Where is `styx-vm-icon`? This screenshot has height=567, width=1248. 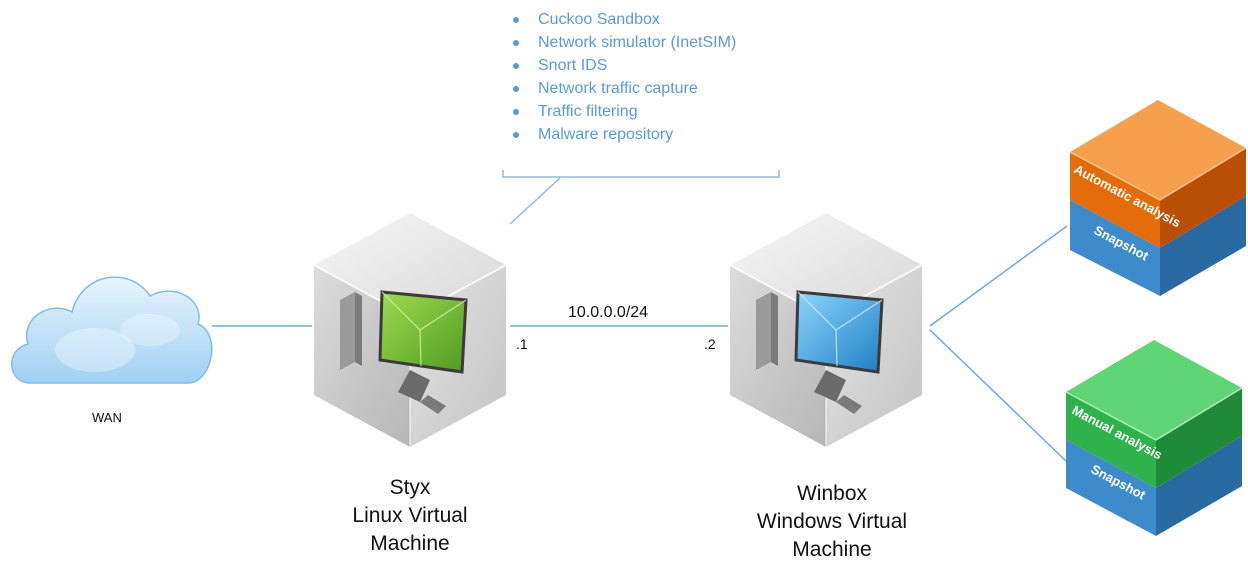 styx-vm-icon is located at coordinates (410, 330).